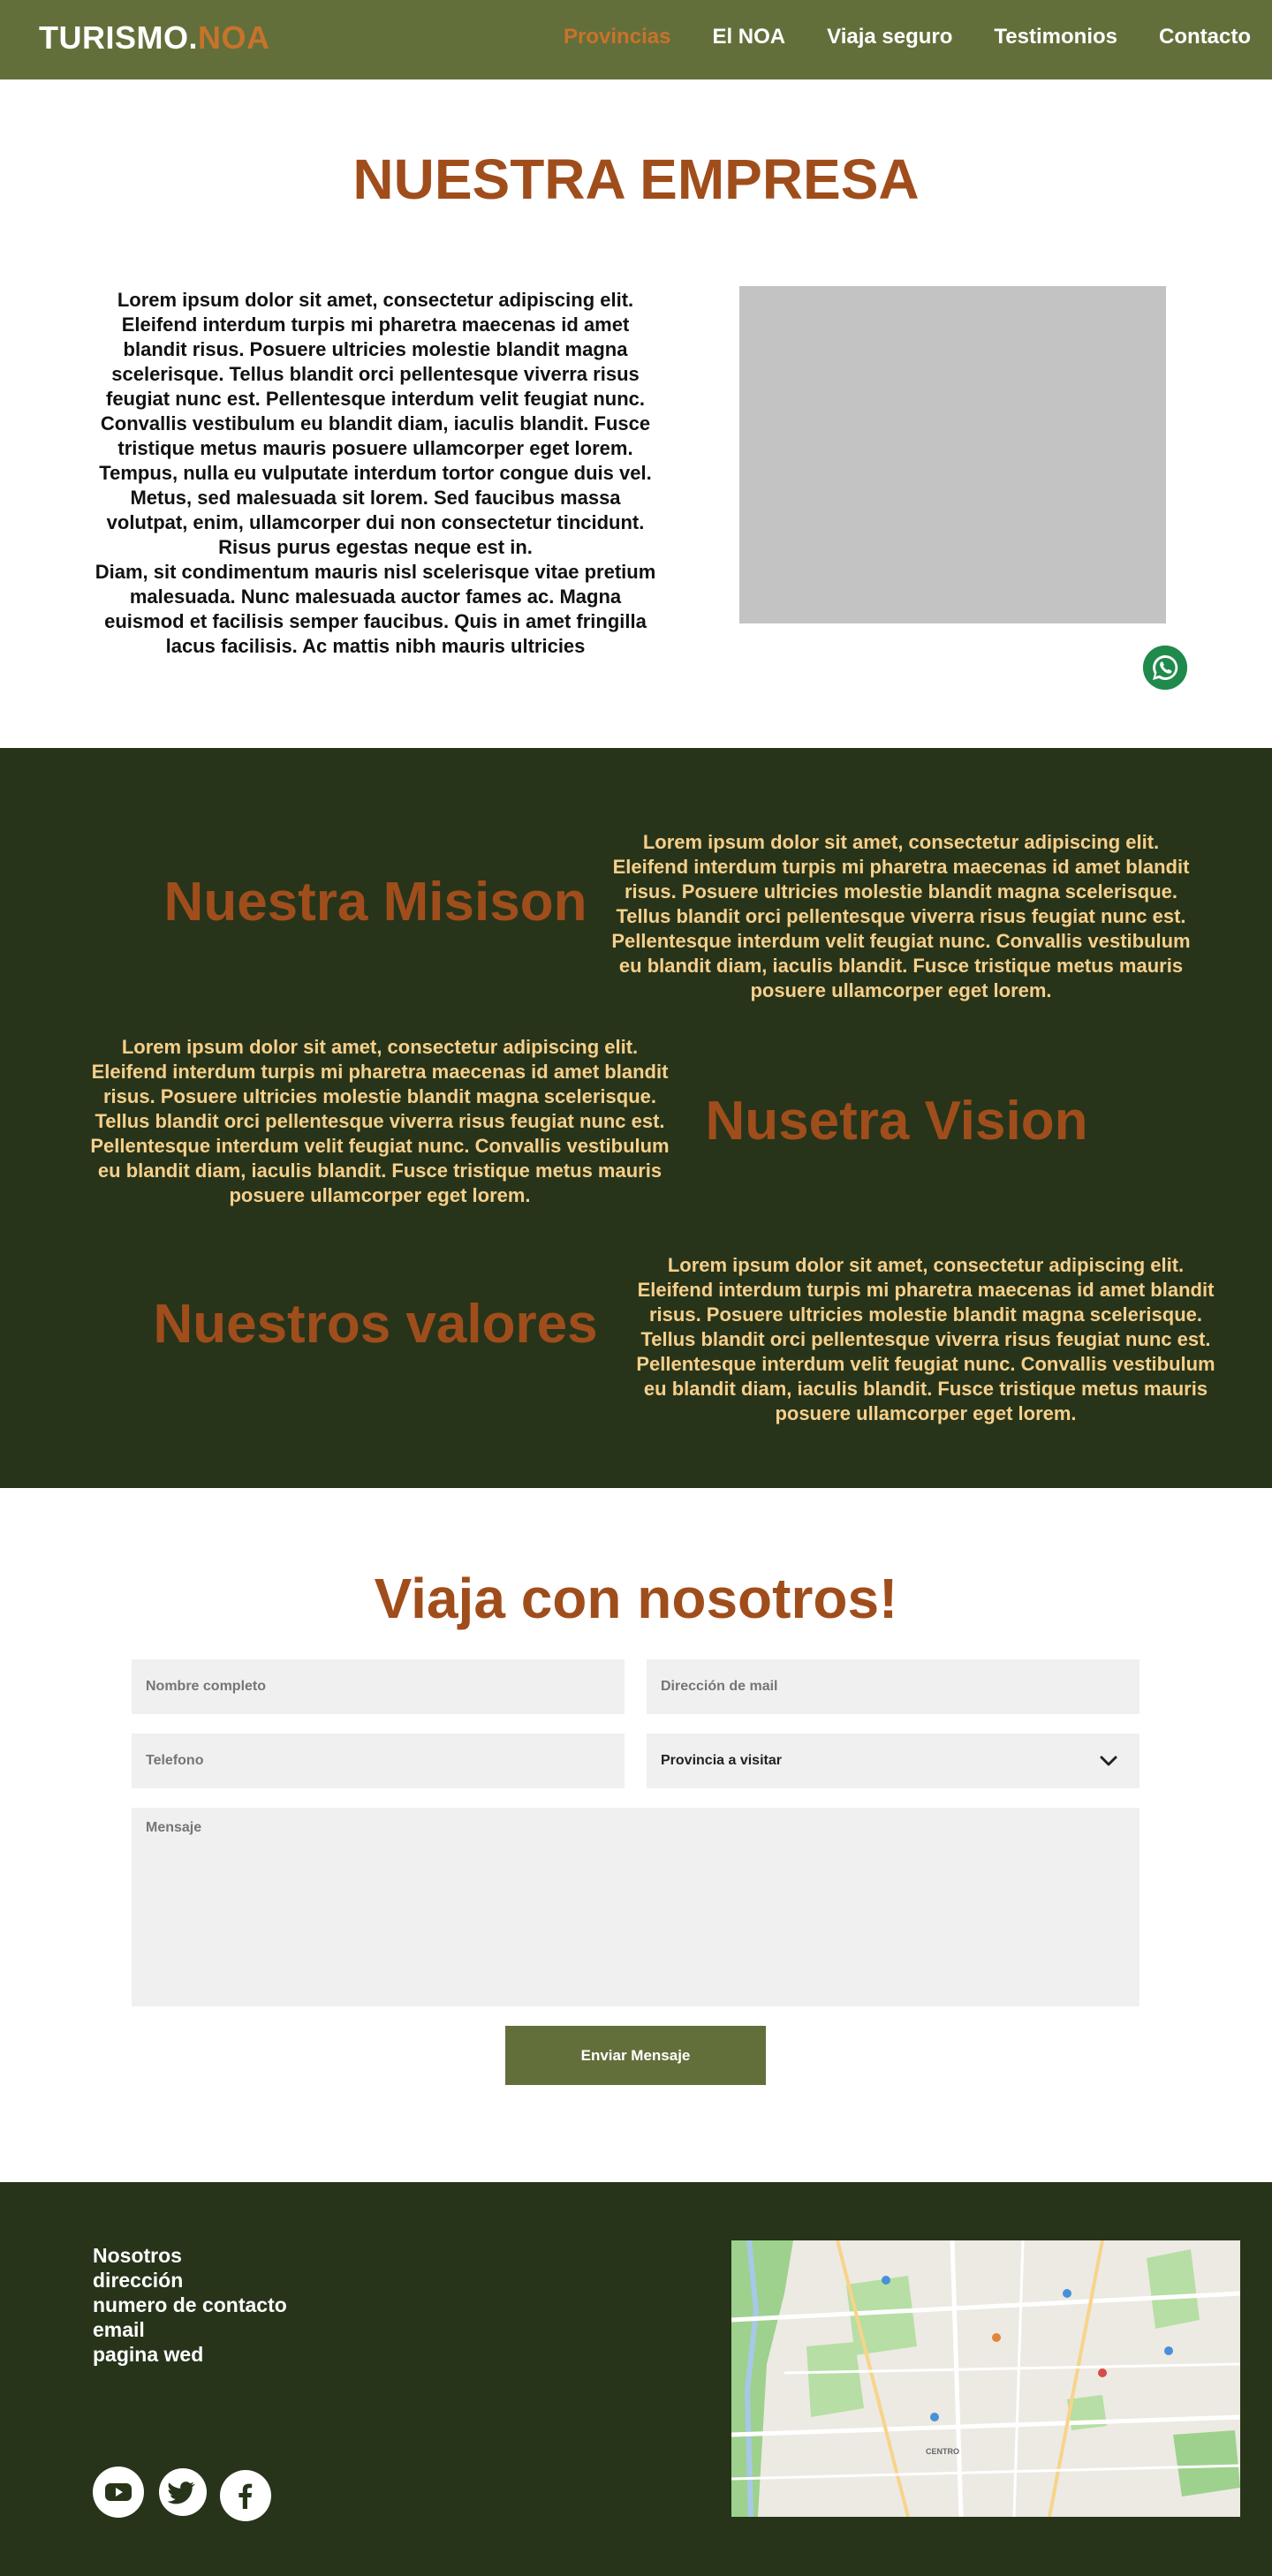 This screenshot has height=2576, width=1272. I want to click on nav-link-testimonios: Testimonios, so click(1055, 37).